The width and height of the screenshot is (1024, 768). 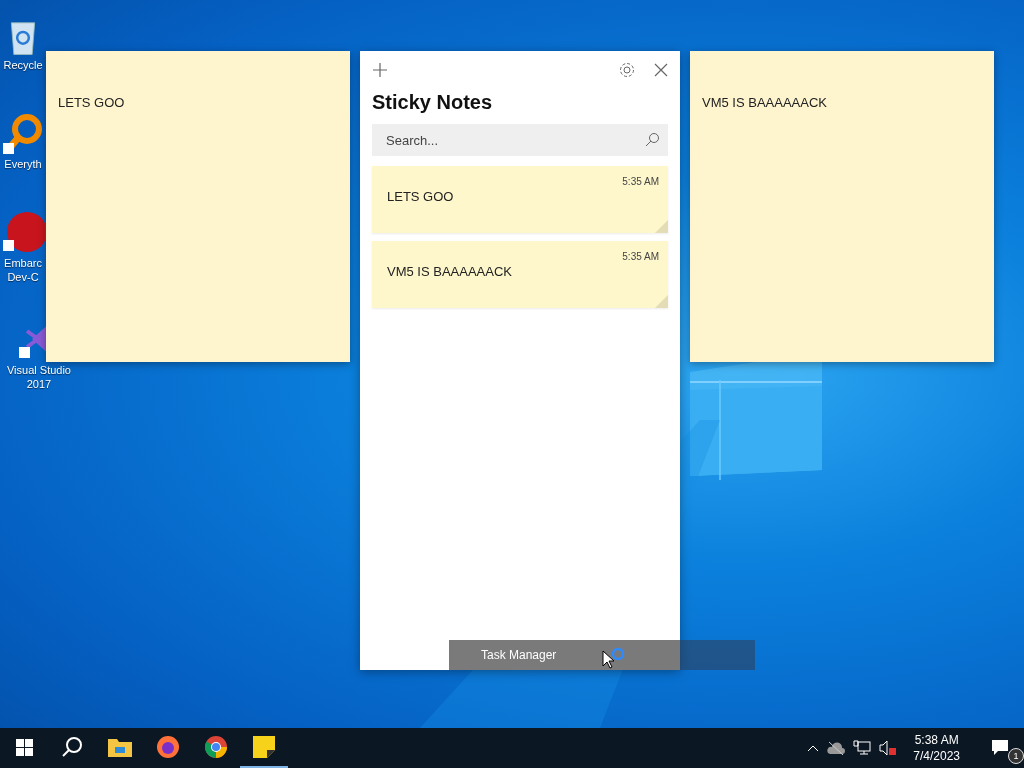 What do you see at coordinates (23, 65) in the screenshot?
I see `desktop-icon-label: Recycle` at bounding box center [23, 65].